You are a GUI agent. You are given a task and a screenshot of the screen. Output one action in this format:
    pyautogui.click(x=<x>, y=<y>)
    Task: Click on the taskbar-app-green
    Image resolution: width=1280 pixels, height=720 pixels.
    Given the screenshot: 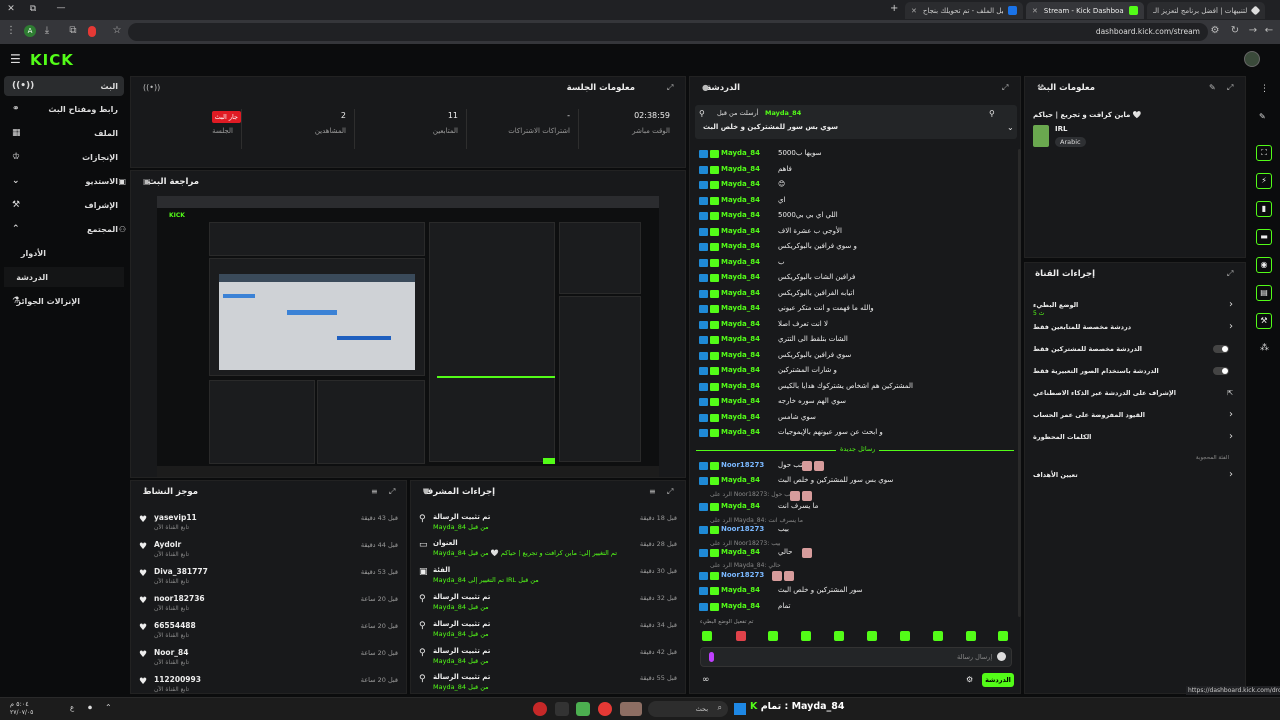 What is the action you would take?
    pyautogui.click(x=583, y=709)
    